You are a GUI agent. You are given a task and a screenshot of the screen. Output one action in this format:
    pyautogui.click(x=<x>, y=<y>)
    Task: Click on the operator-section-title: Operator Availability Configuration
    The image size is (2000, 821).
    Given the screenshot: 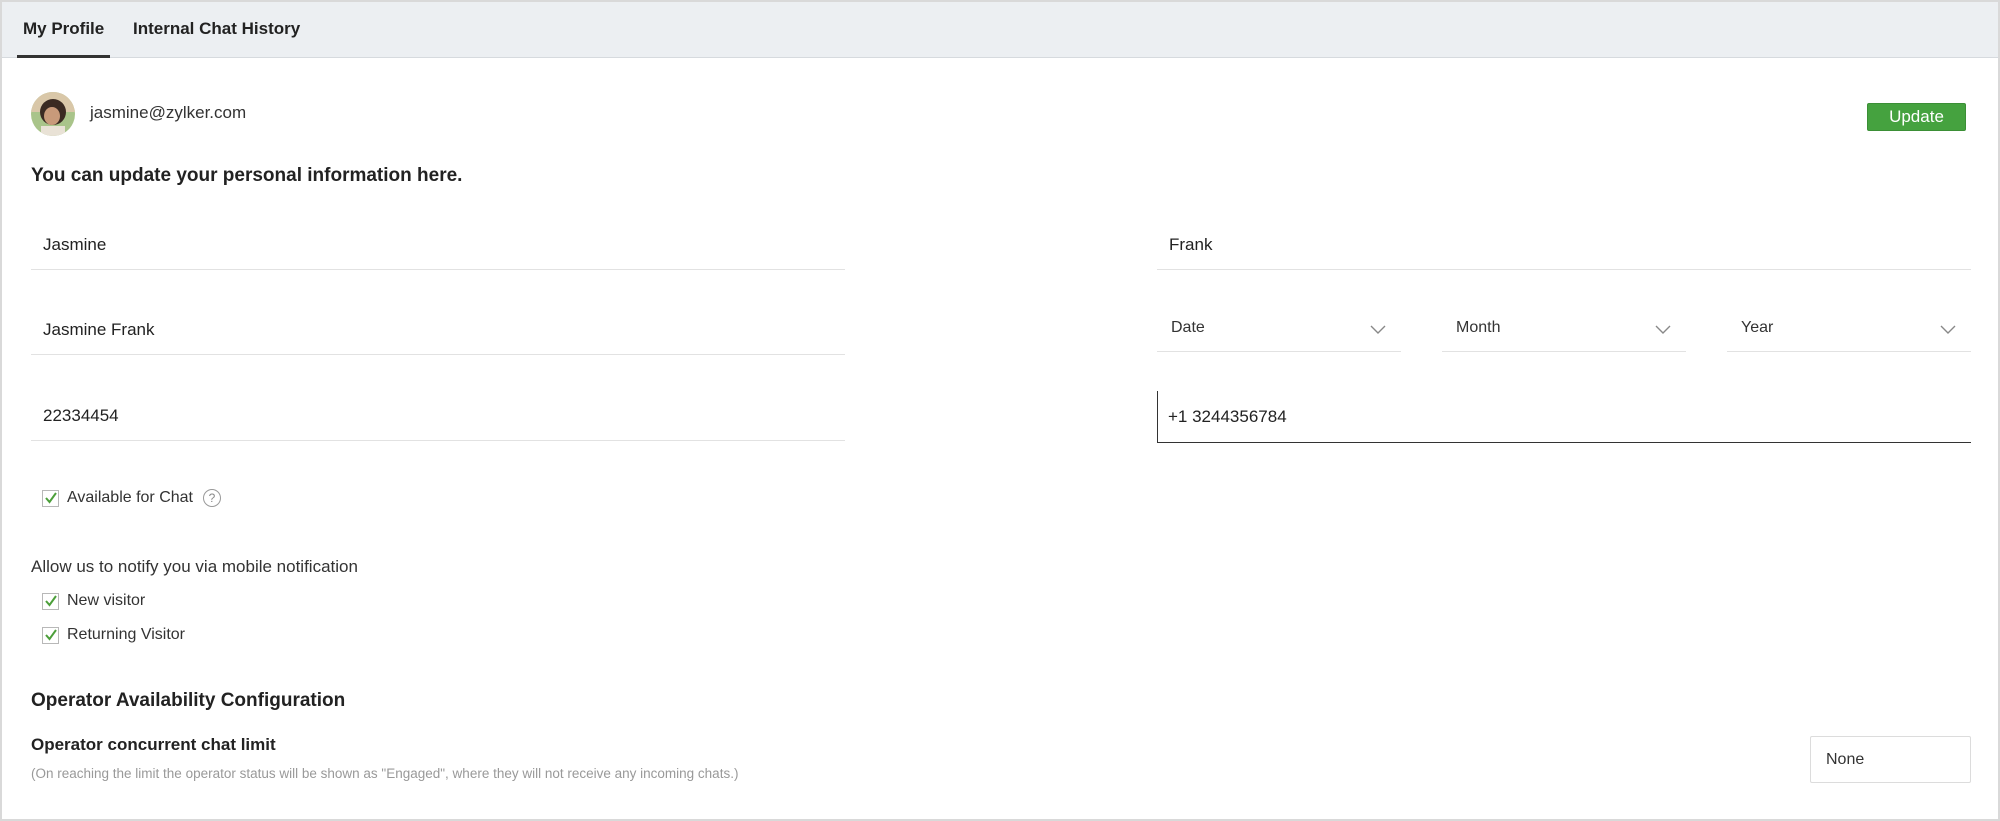 What is the action you would take?
    pyautogui.click(x=188, y=700)
    